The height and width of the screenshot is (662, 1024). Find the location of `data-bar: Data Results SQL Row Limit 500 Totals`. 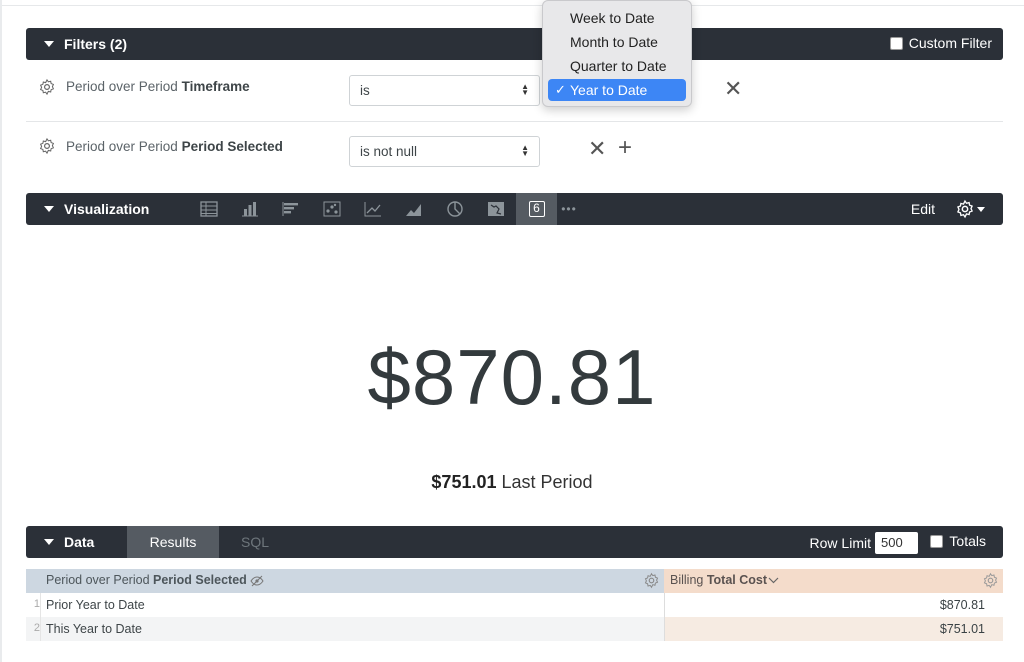

data-bar: Data Results SQL Row Limit 500 Totals is located at coordinates (514, 542).